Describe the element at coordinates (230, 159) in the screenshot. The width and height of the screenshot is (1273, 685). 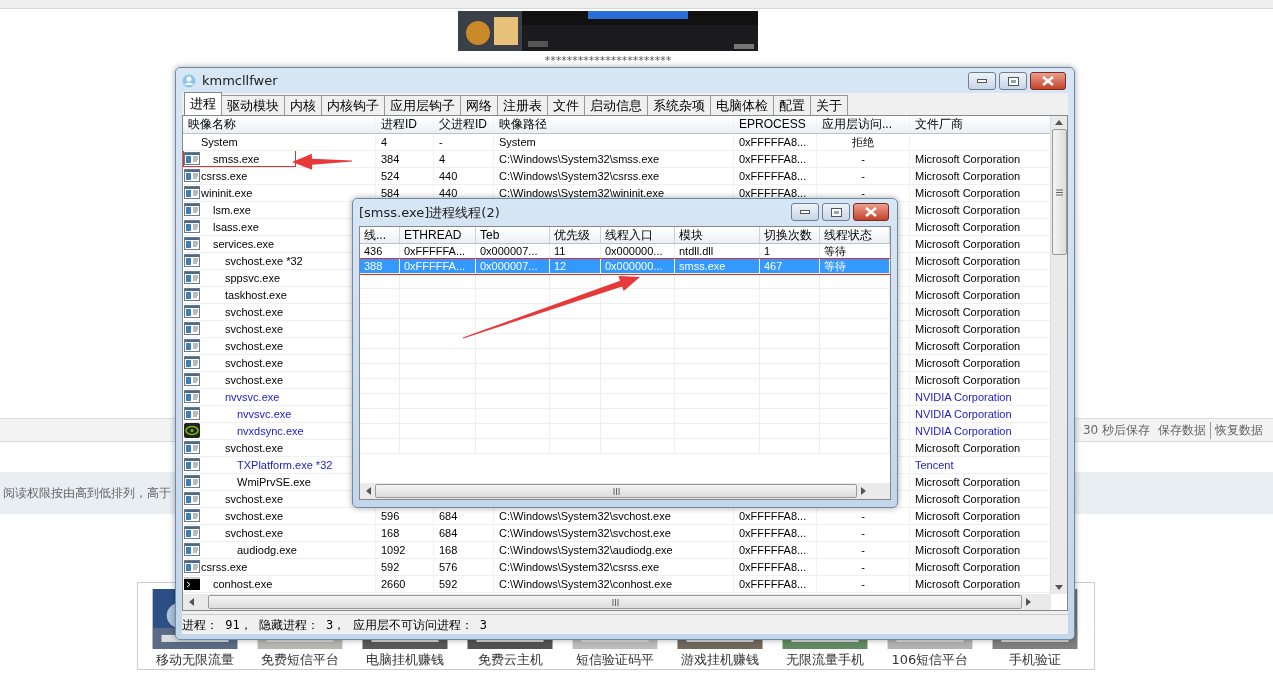
I see `process-name: smss.exe` at that location.